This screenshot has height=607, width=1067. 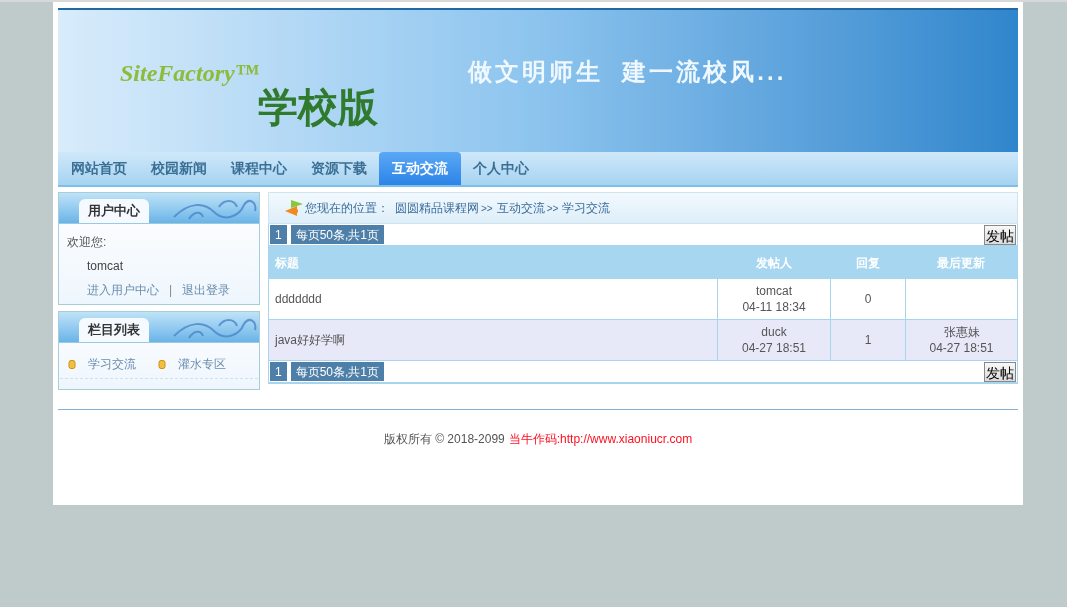 I want to click on column-header: 回复, so click(x=867, y=263).